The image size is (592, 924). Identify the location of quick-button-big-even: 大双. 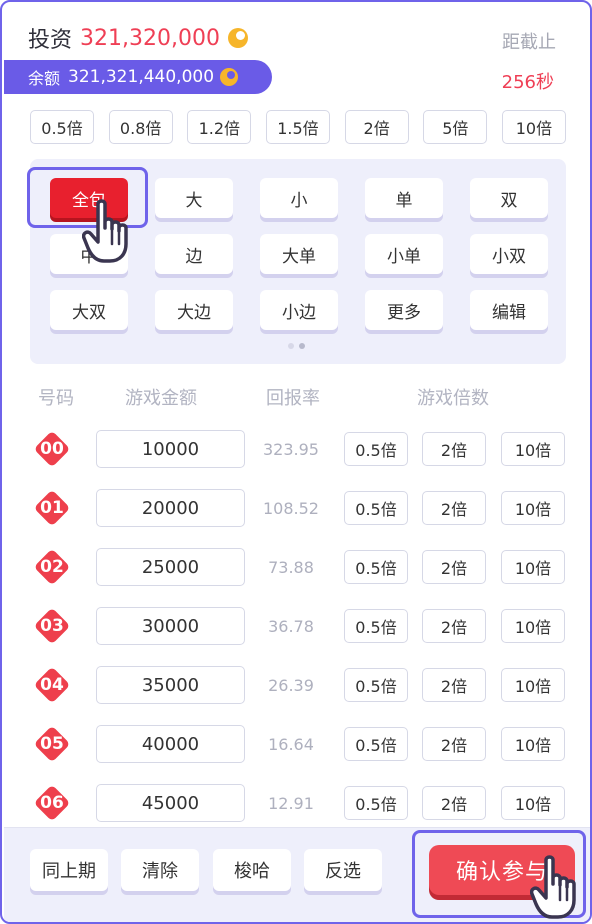
(89, 310).